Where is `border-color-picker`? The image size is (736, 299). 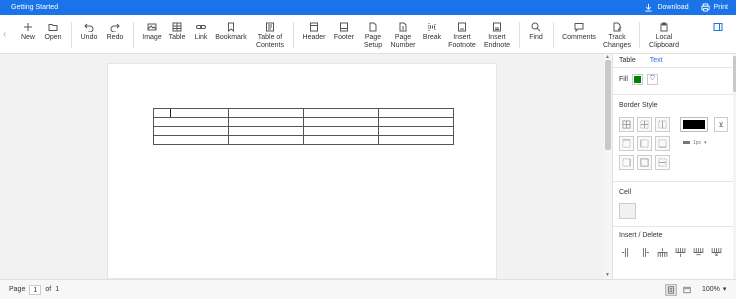
border-color-picker is located at coordinates (694, 124).